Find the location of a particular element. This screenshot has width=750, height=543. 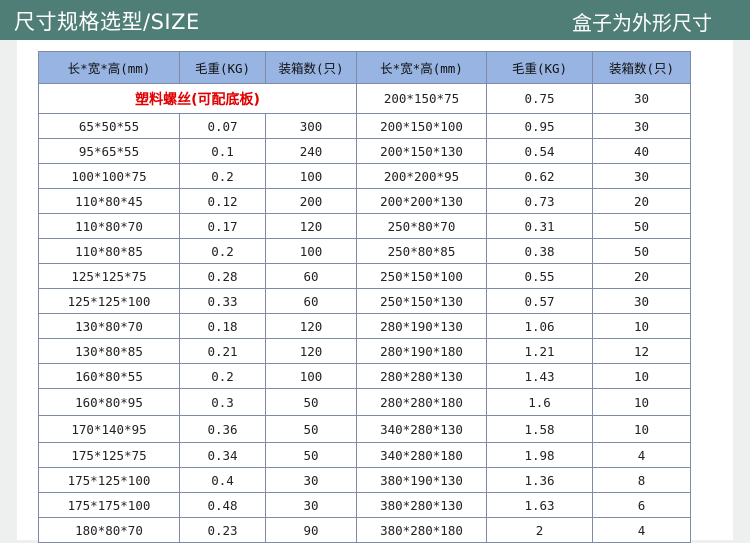

table-row: 130*80*85 0.21 120 280*190*180 1.21 12 is located at coordinates (364, 351).